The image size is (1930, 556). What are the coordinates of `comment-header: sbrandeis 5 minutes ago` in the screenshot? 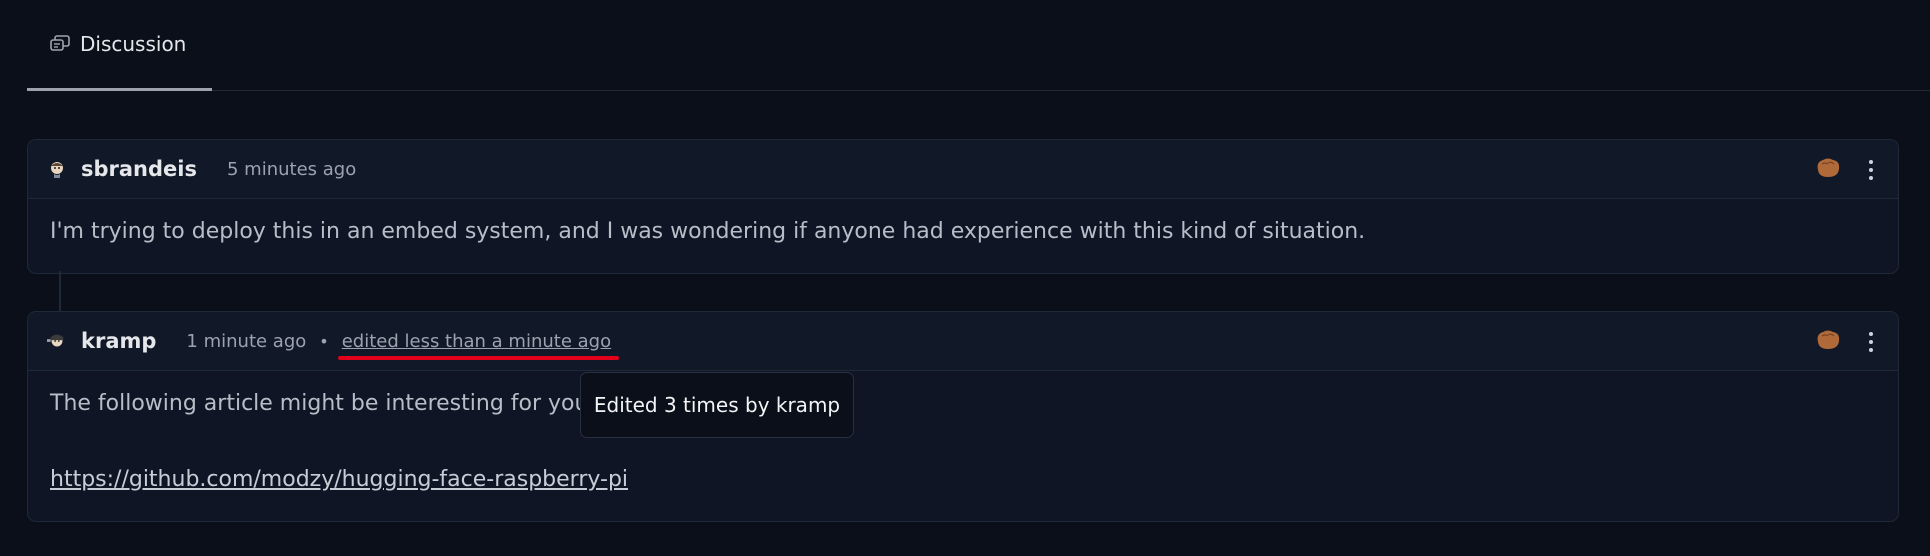 It's located at (963, 169).